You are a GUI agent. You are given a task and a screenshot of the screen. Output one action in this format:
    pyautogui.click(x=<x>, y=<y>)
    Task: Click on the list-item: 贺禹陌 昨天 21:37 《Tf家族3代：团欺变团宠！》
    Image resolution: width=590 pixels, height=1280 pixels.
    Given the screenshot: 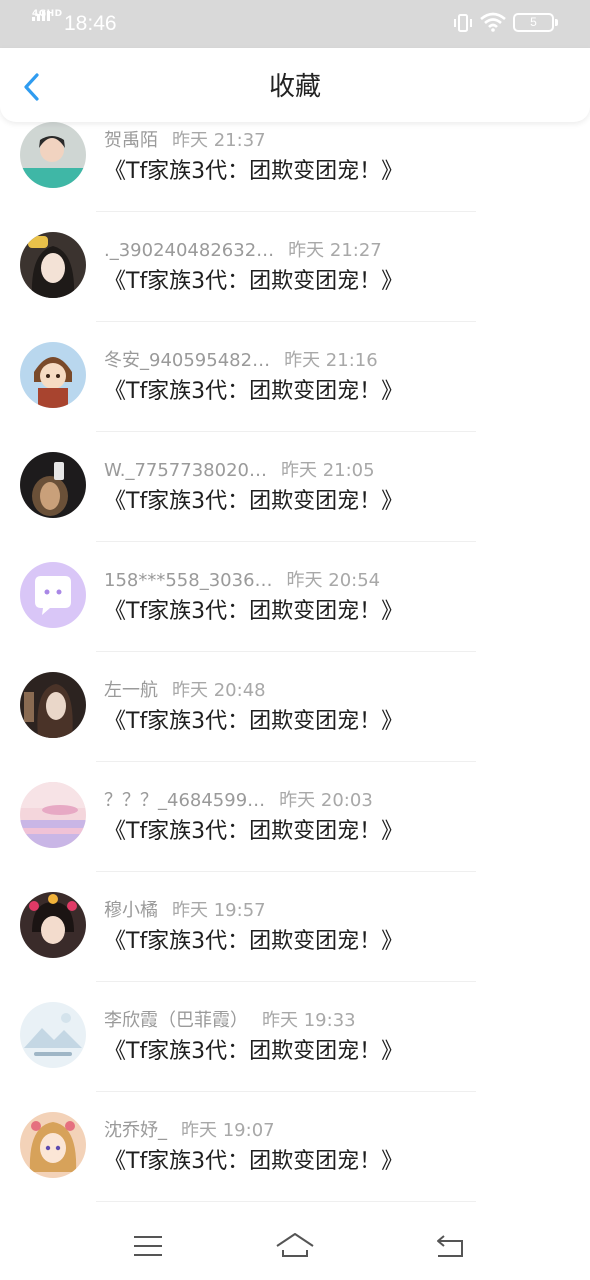 What is the action you would take?
    pyautogui.click(x=295, y=177)
    